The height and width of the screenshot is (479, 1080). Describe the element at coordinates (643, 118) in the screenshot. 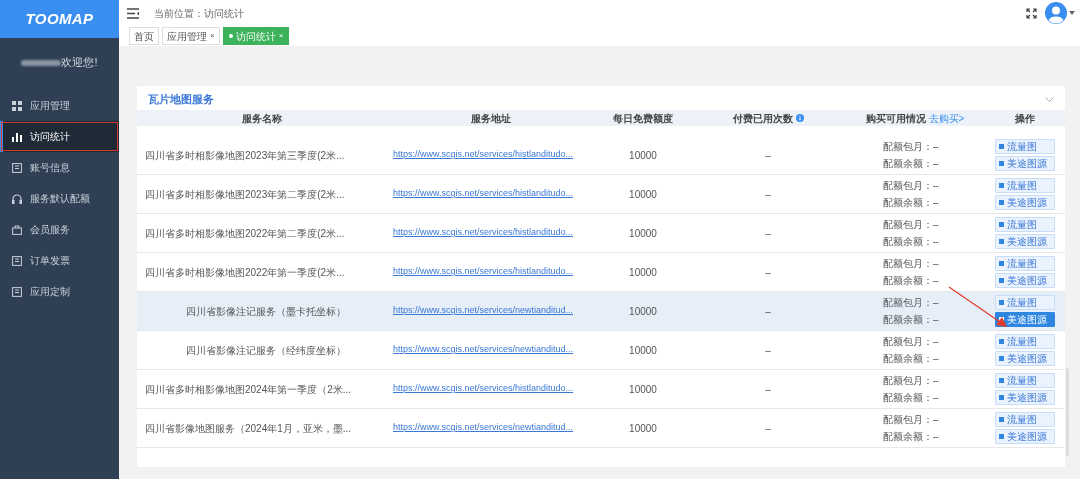

I see `column-header: 每日免费额度` at that location.